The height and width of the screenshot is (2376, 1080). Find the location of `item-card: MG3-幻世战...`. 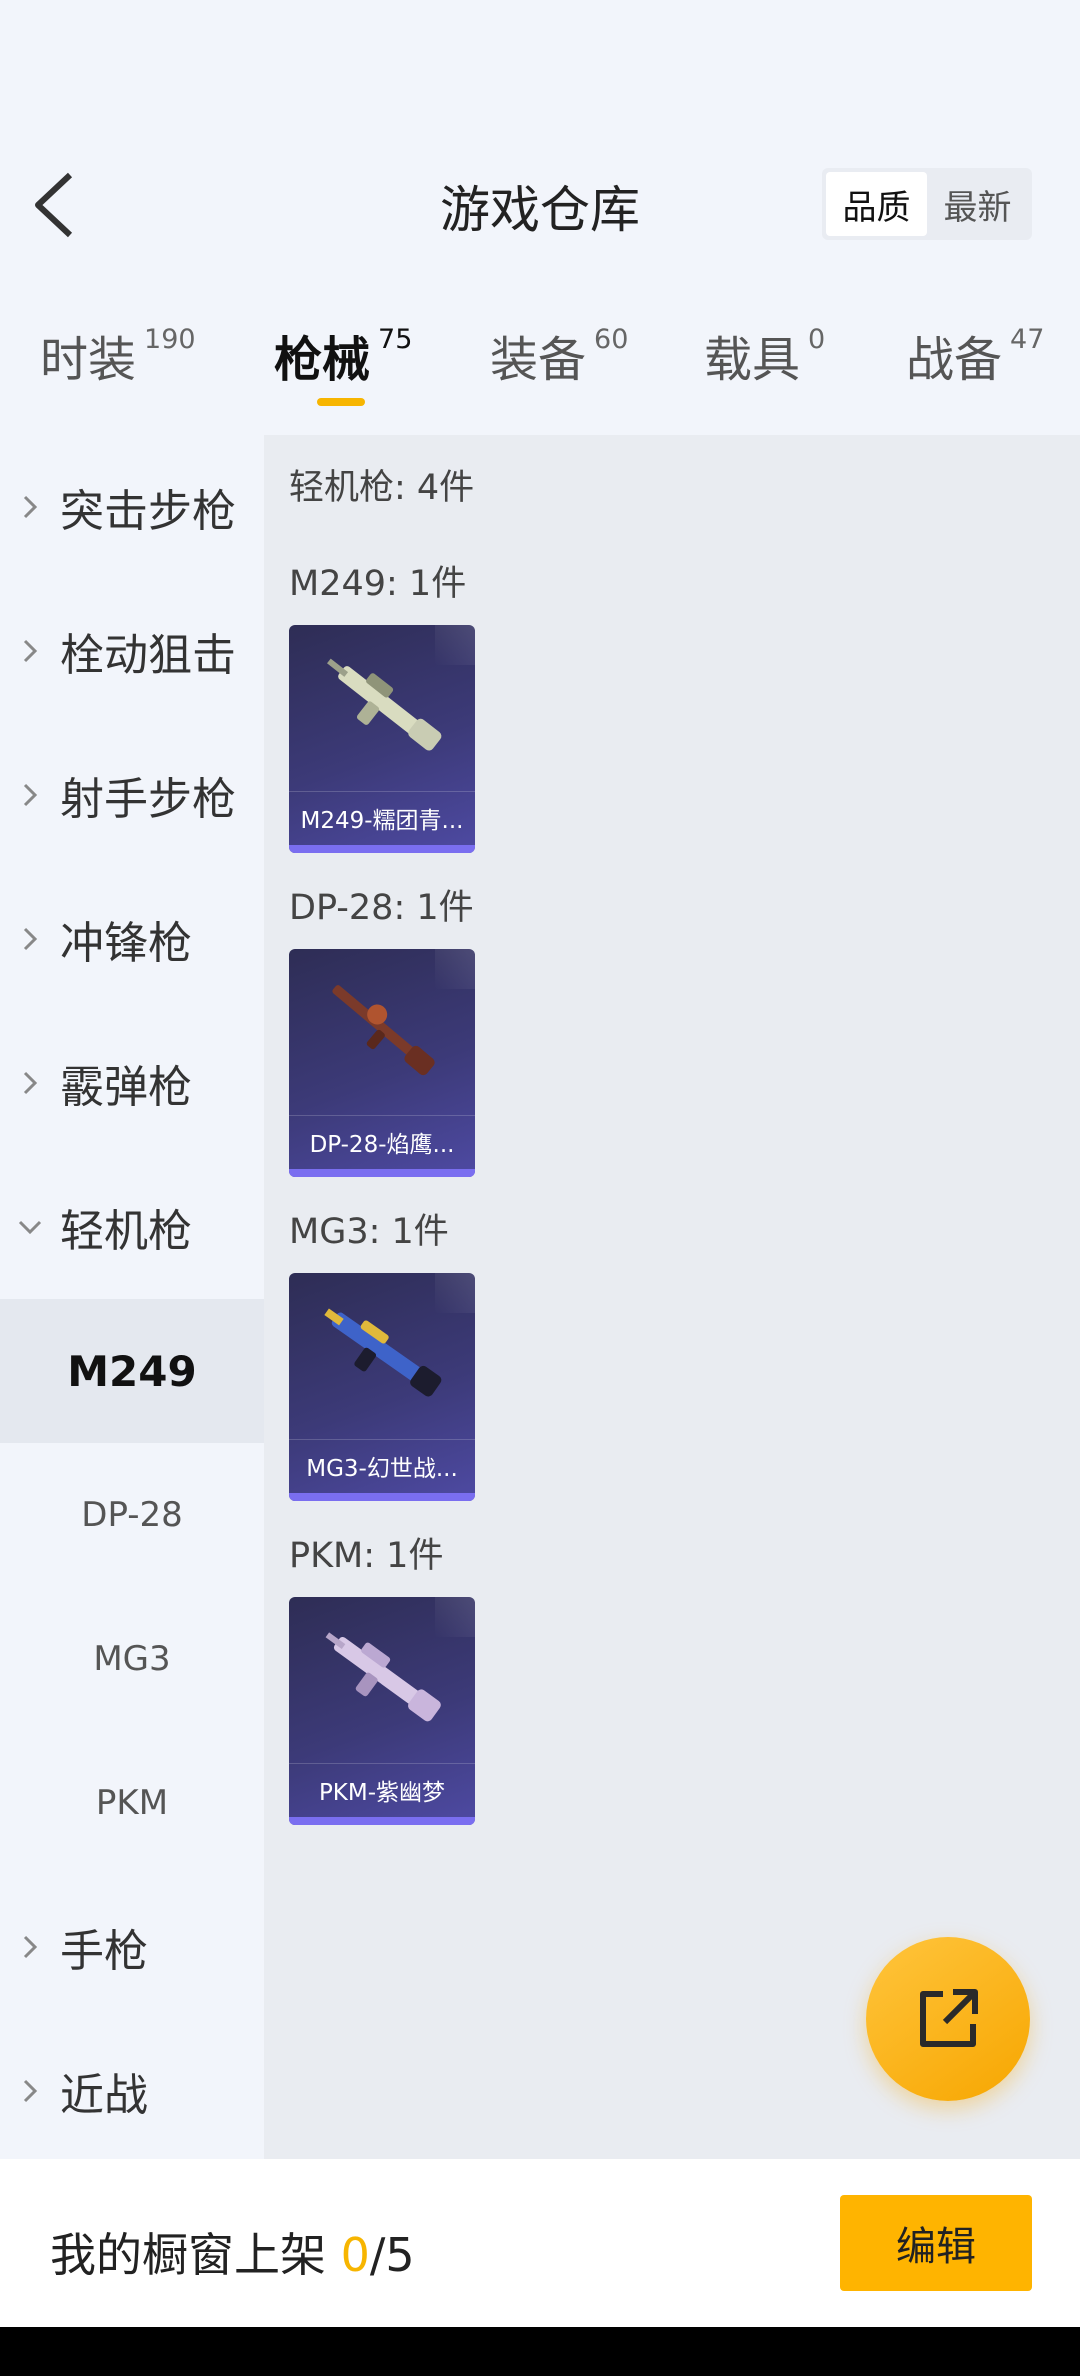

item-card: MG3-幻世战... is located at coordinates (382, 1387).